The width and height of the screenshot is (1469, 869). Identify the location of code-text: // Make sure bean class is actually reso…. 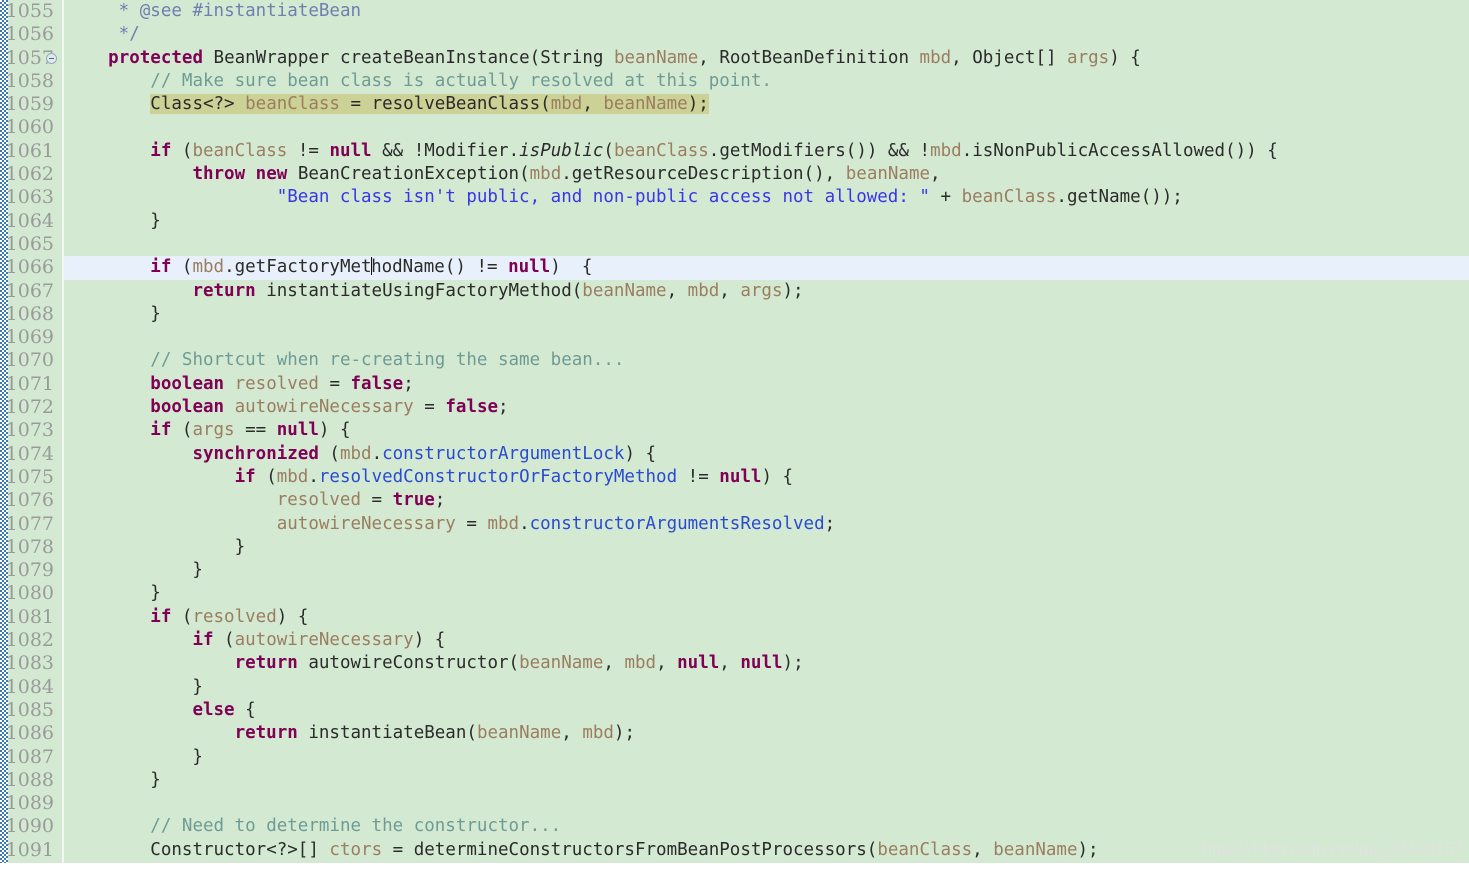
(419, 81).